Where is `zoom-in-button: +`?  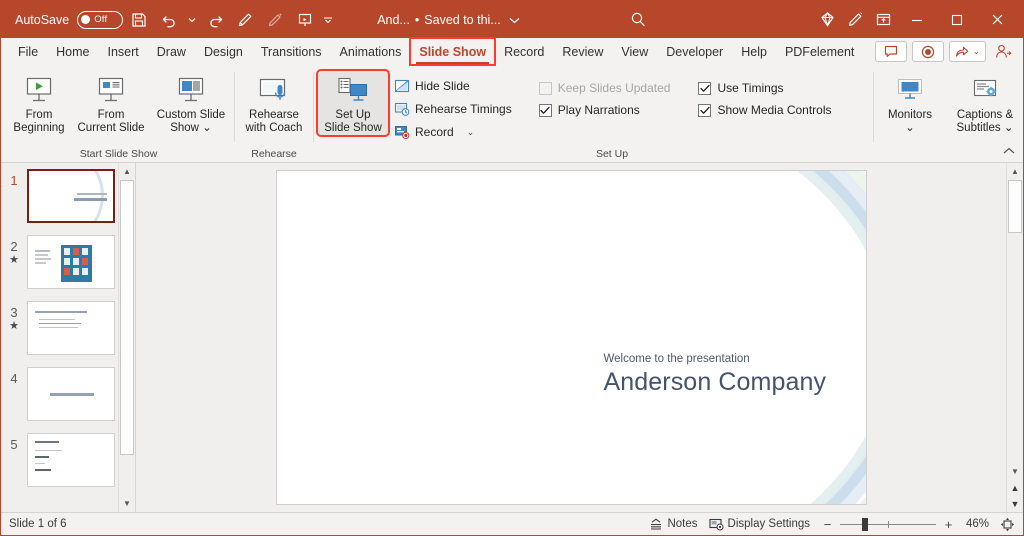 zoom-in-button: + is located at coordinates (948, 524).